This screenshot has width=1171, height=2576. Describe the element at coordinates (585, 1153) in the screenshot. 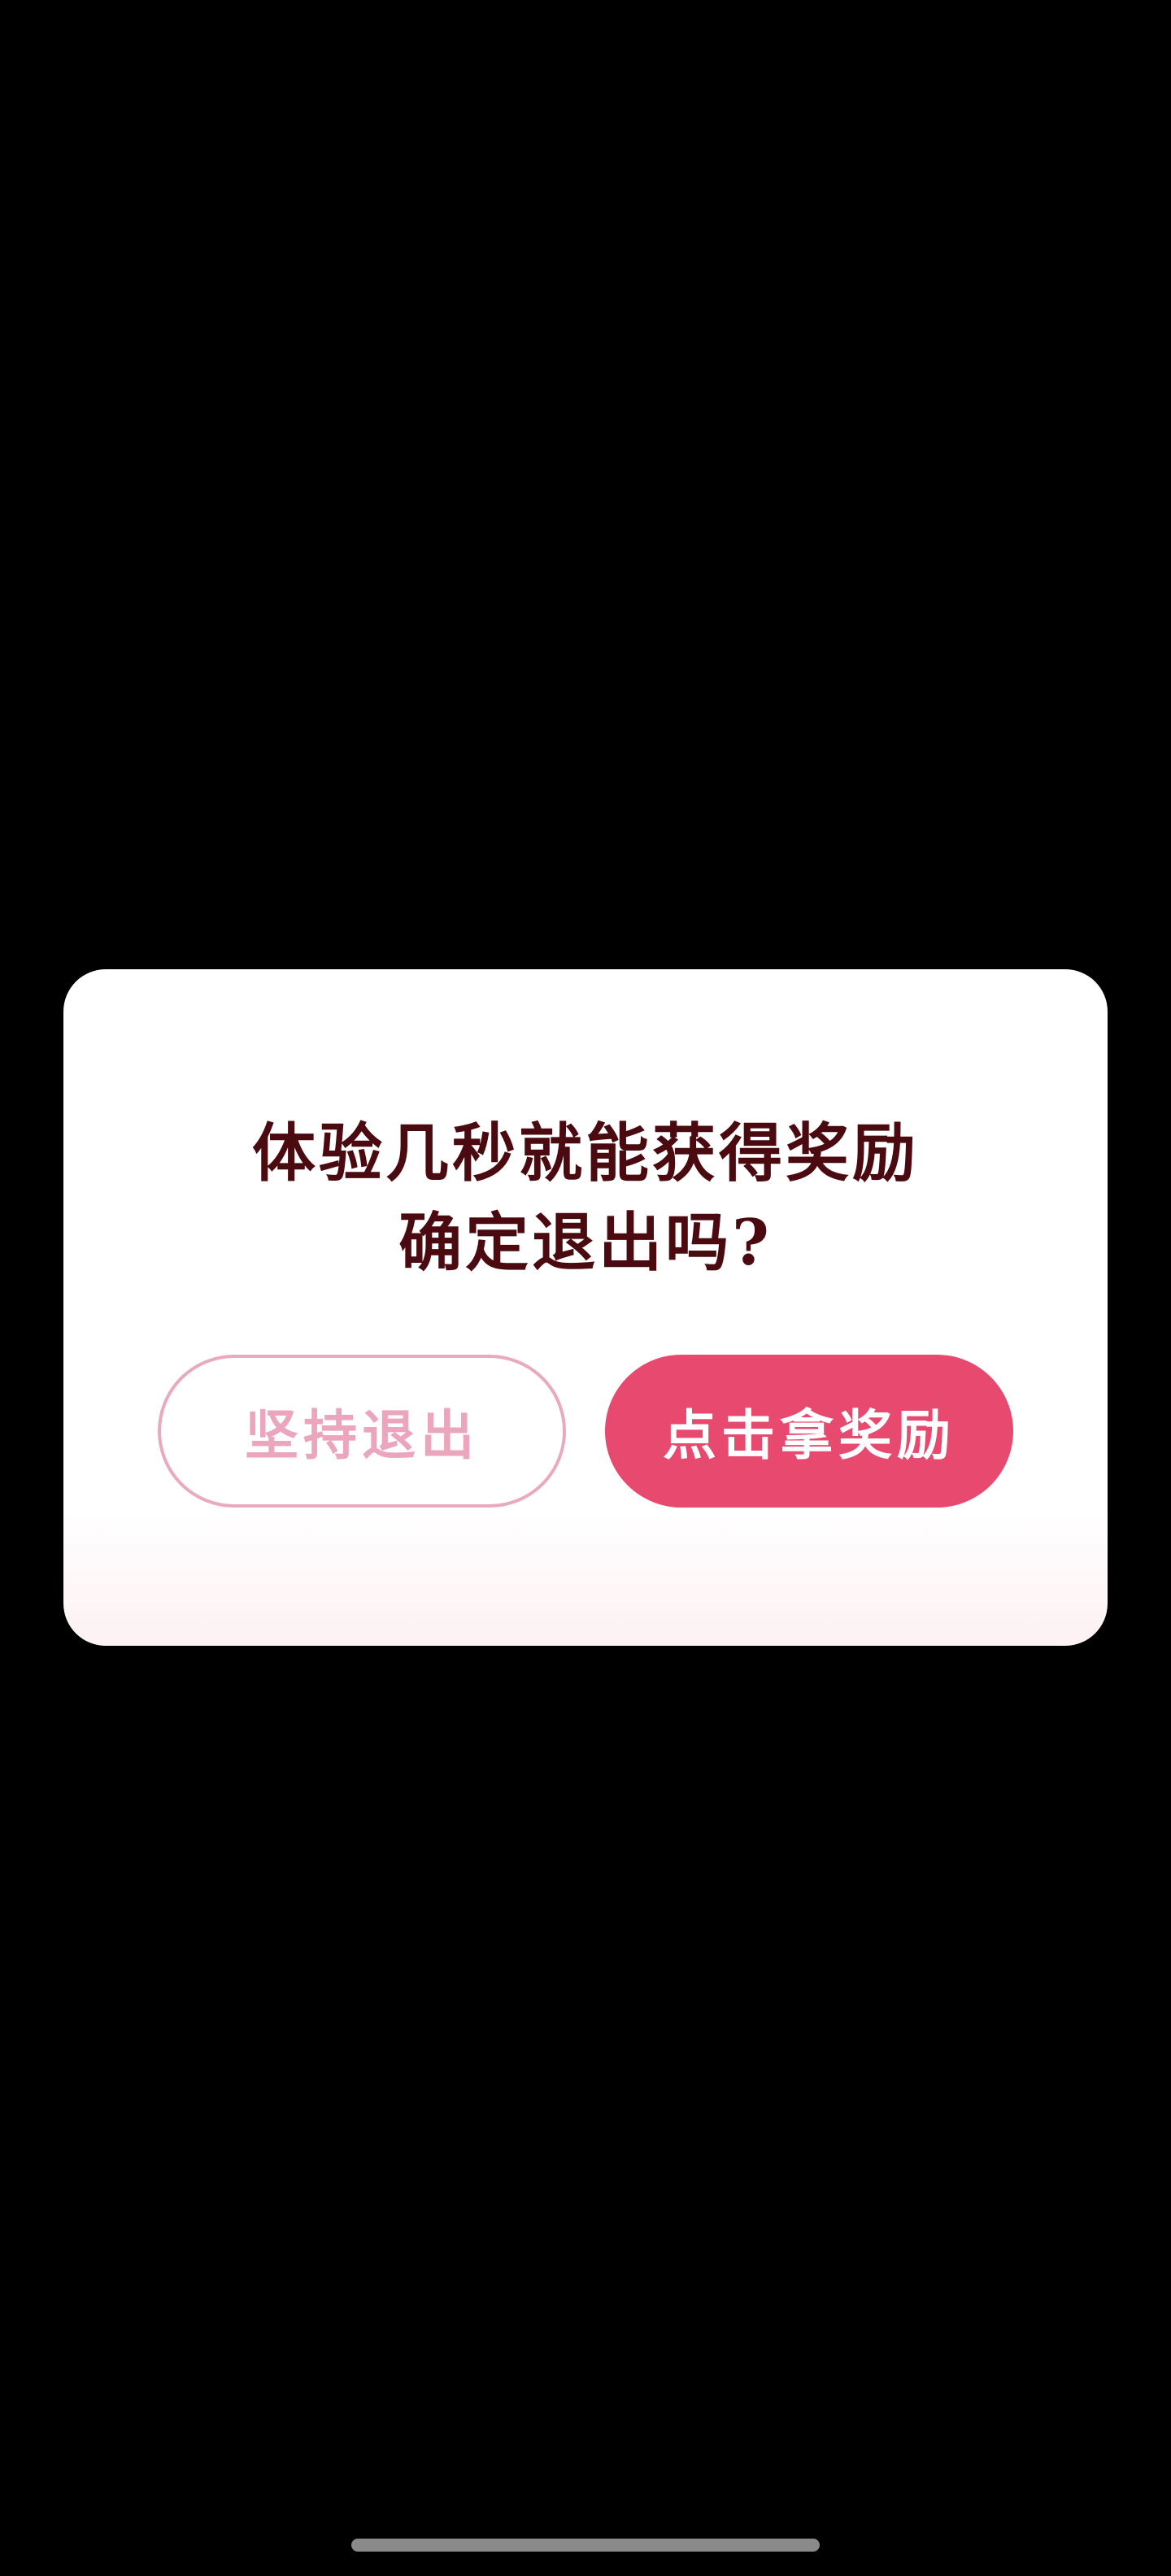

I see `dialog-message-line1: 体验几秒就能获得奖励` at that location.